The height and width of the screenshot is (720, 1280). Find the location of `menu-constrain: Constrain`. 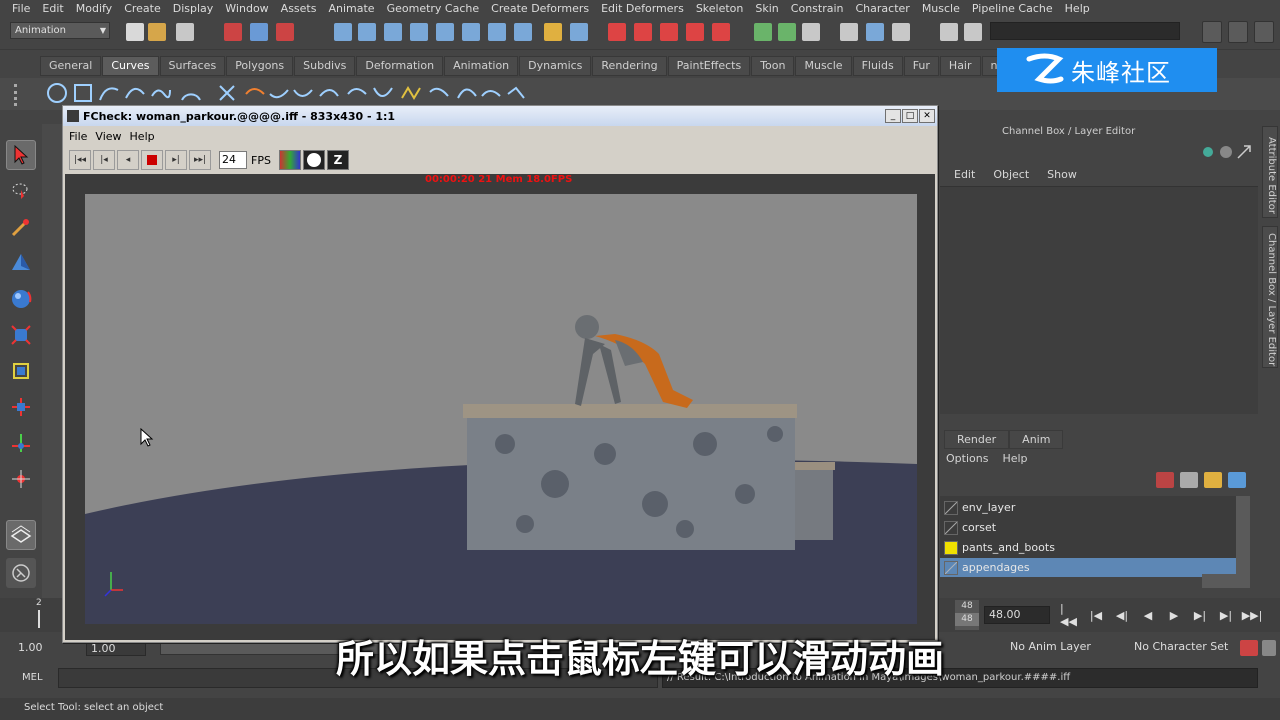

menu-constrain: Constrain is located at coordinates (817, 8).